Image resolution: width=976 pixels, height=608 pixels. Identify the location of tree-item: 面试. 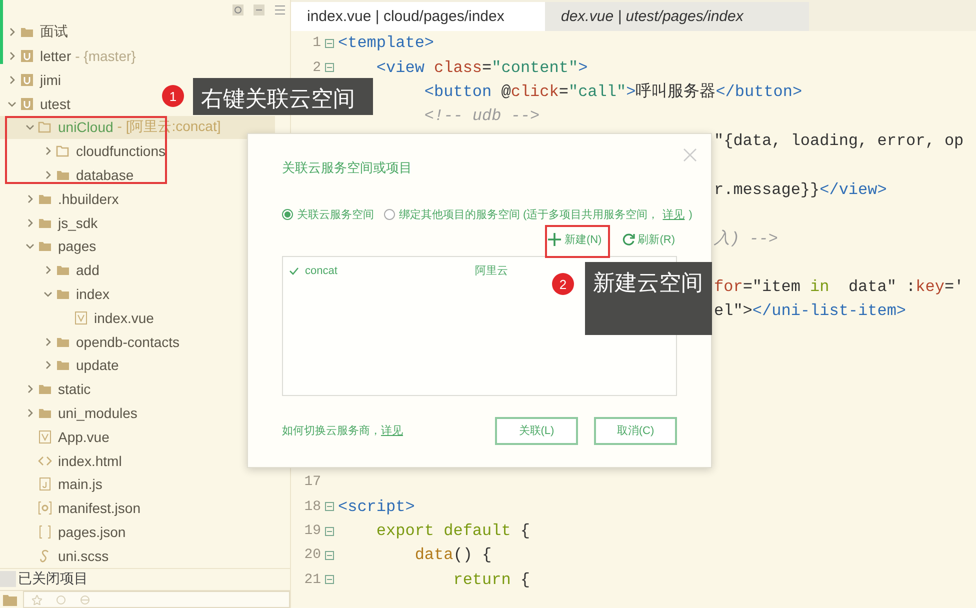
(36, 32).